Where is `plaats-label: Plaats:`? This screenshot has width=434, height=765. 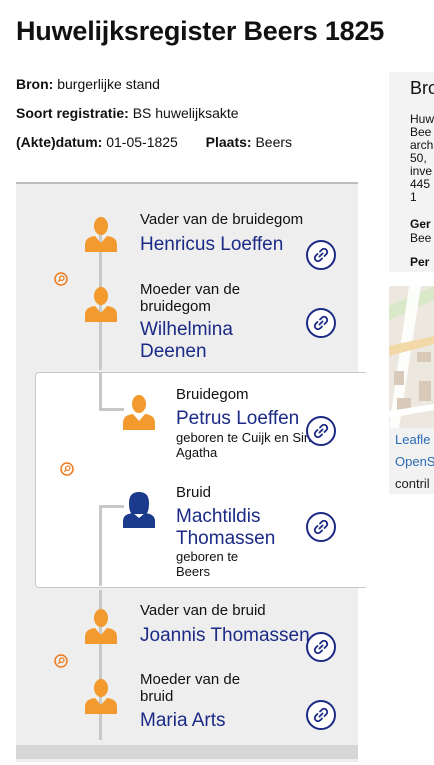
plaats-label: Plaats: is located at coordinates (228, 142).